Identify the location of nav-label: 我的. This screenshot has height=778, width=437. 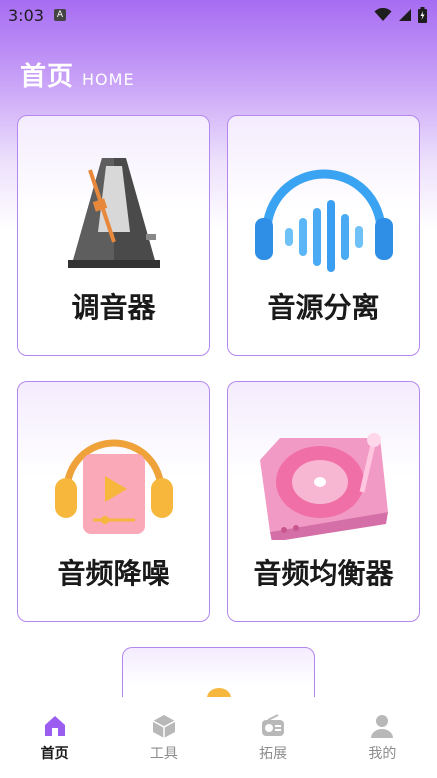
(382, 754).